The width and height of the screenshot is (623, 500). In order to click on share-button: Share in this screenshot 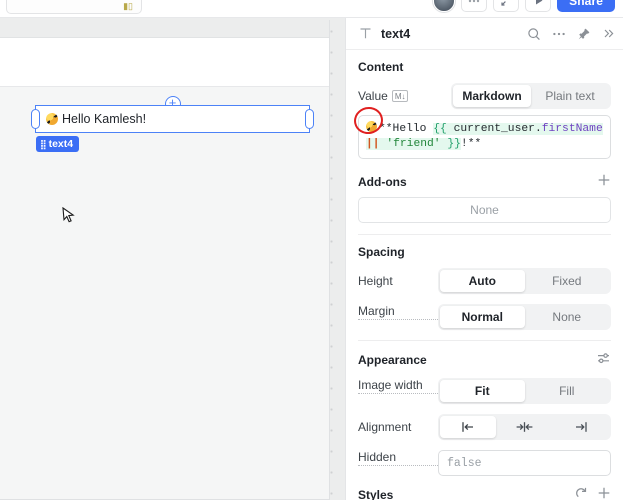, I will do `click(586, 6)`.